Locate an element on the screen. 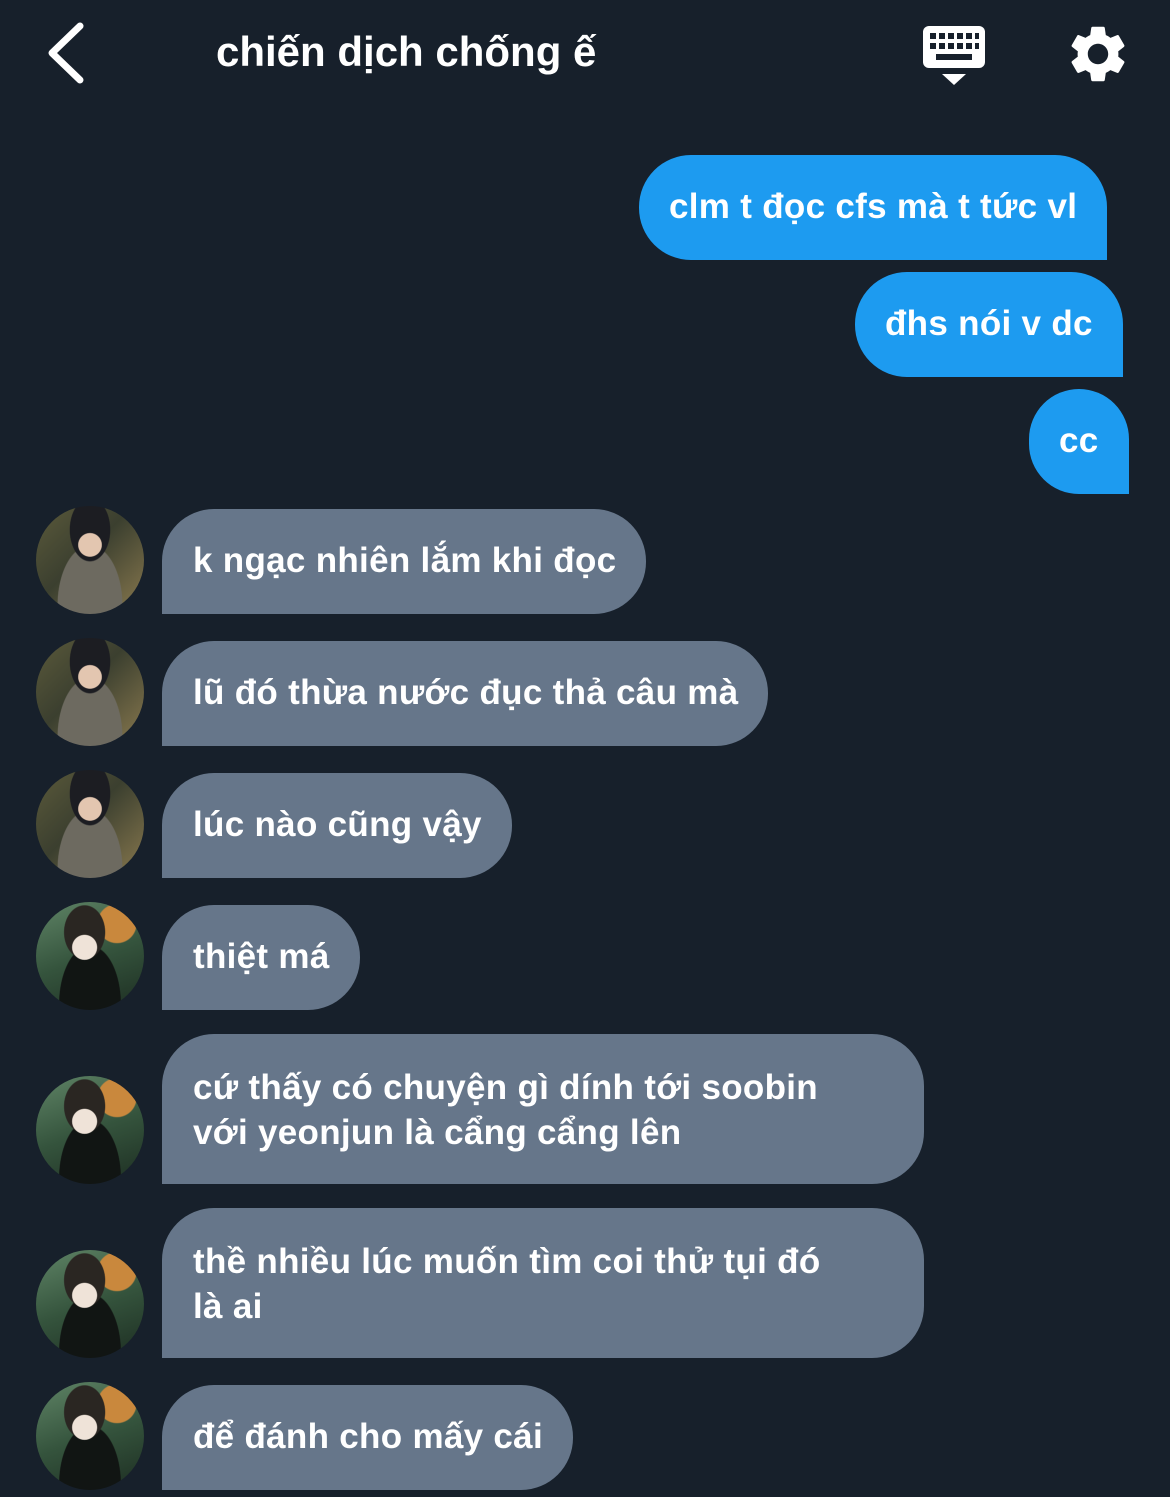  message-text-line: cứ thấy có chuyện gì dính tới soobin is located at coordinates (505, 1087).